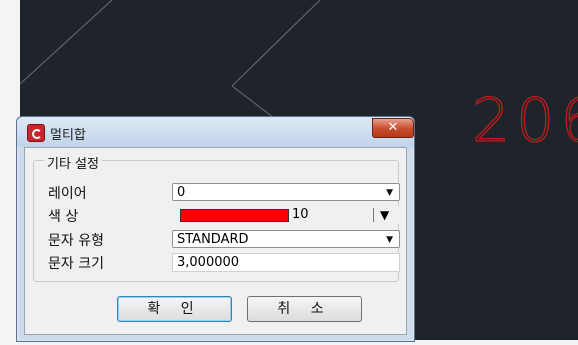 The width and height of the screenshot is (578, 345). I want to click on color-dropdown: 10 ▼, so click(286, 215).